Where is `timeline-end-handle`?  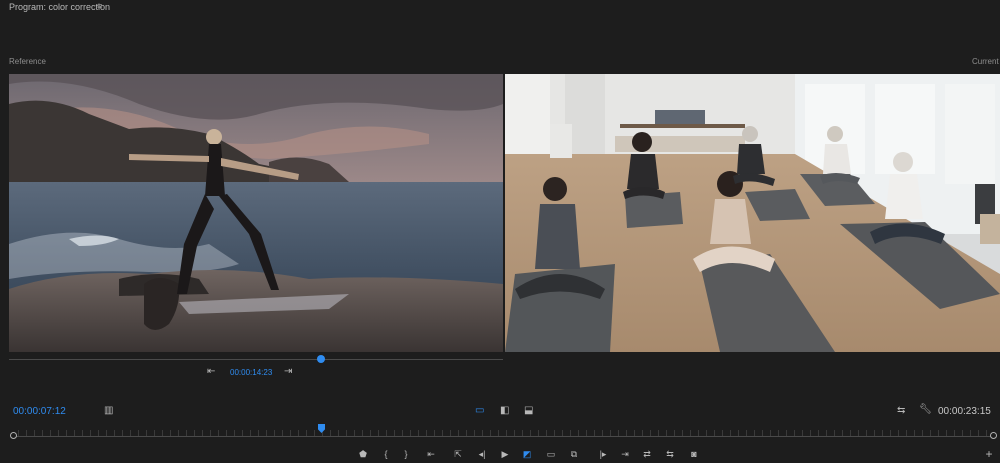
timeline-end-handle is located at coordinates (993, 435).